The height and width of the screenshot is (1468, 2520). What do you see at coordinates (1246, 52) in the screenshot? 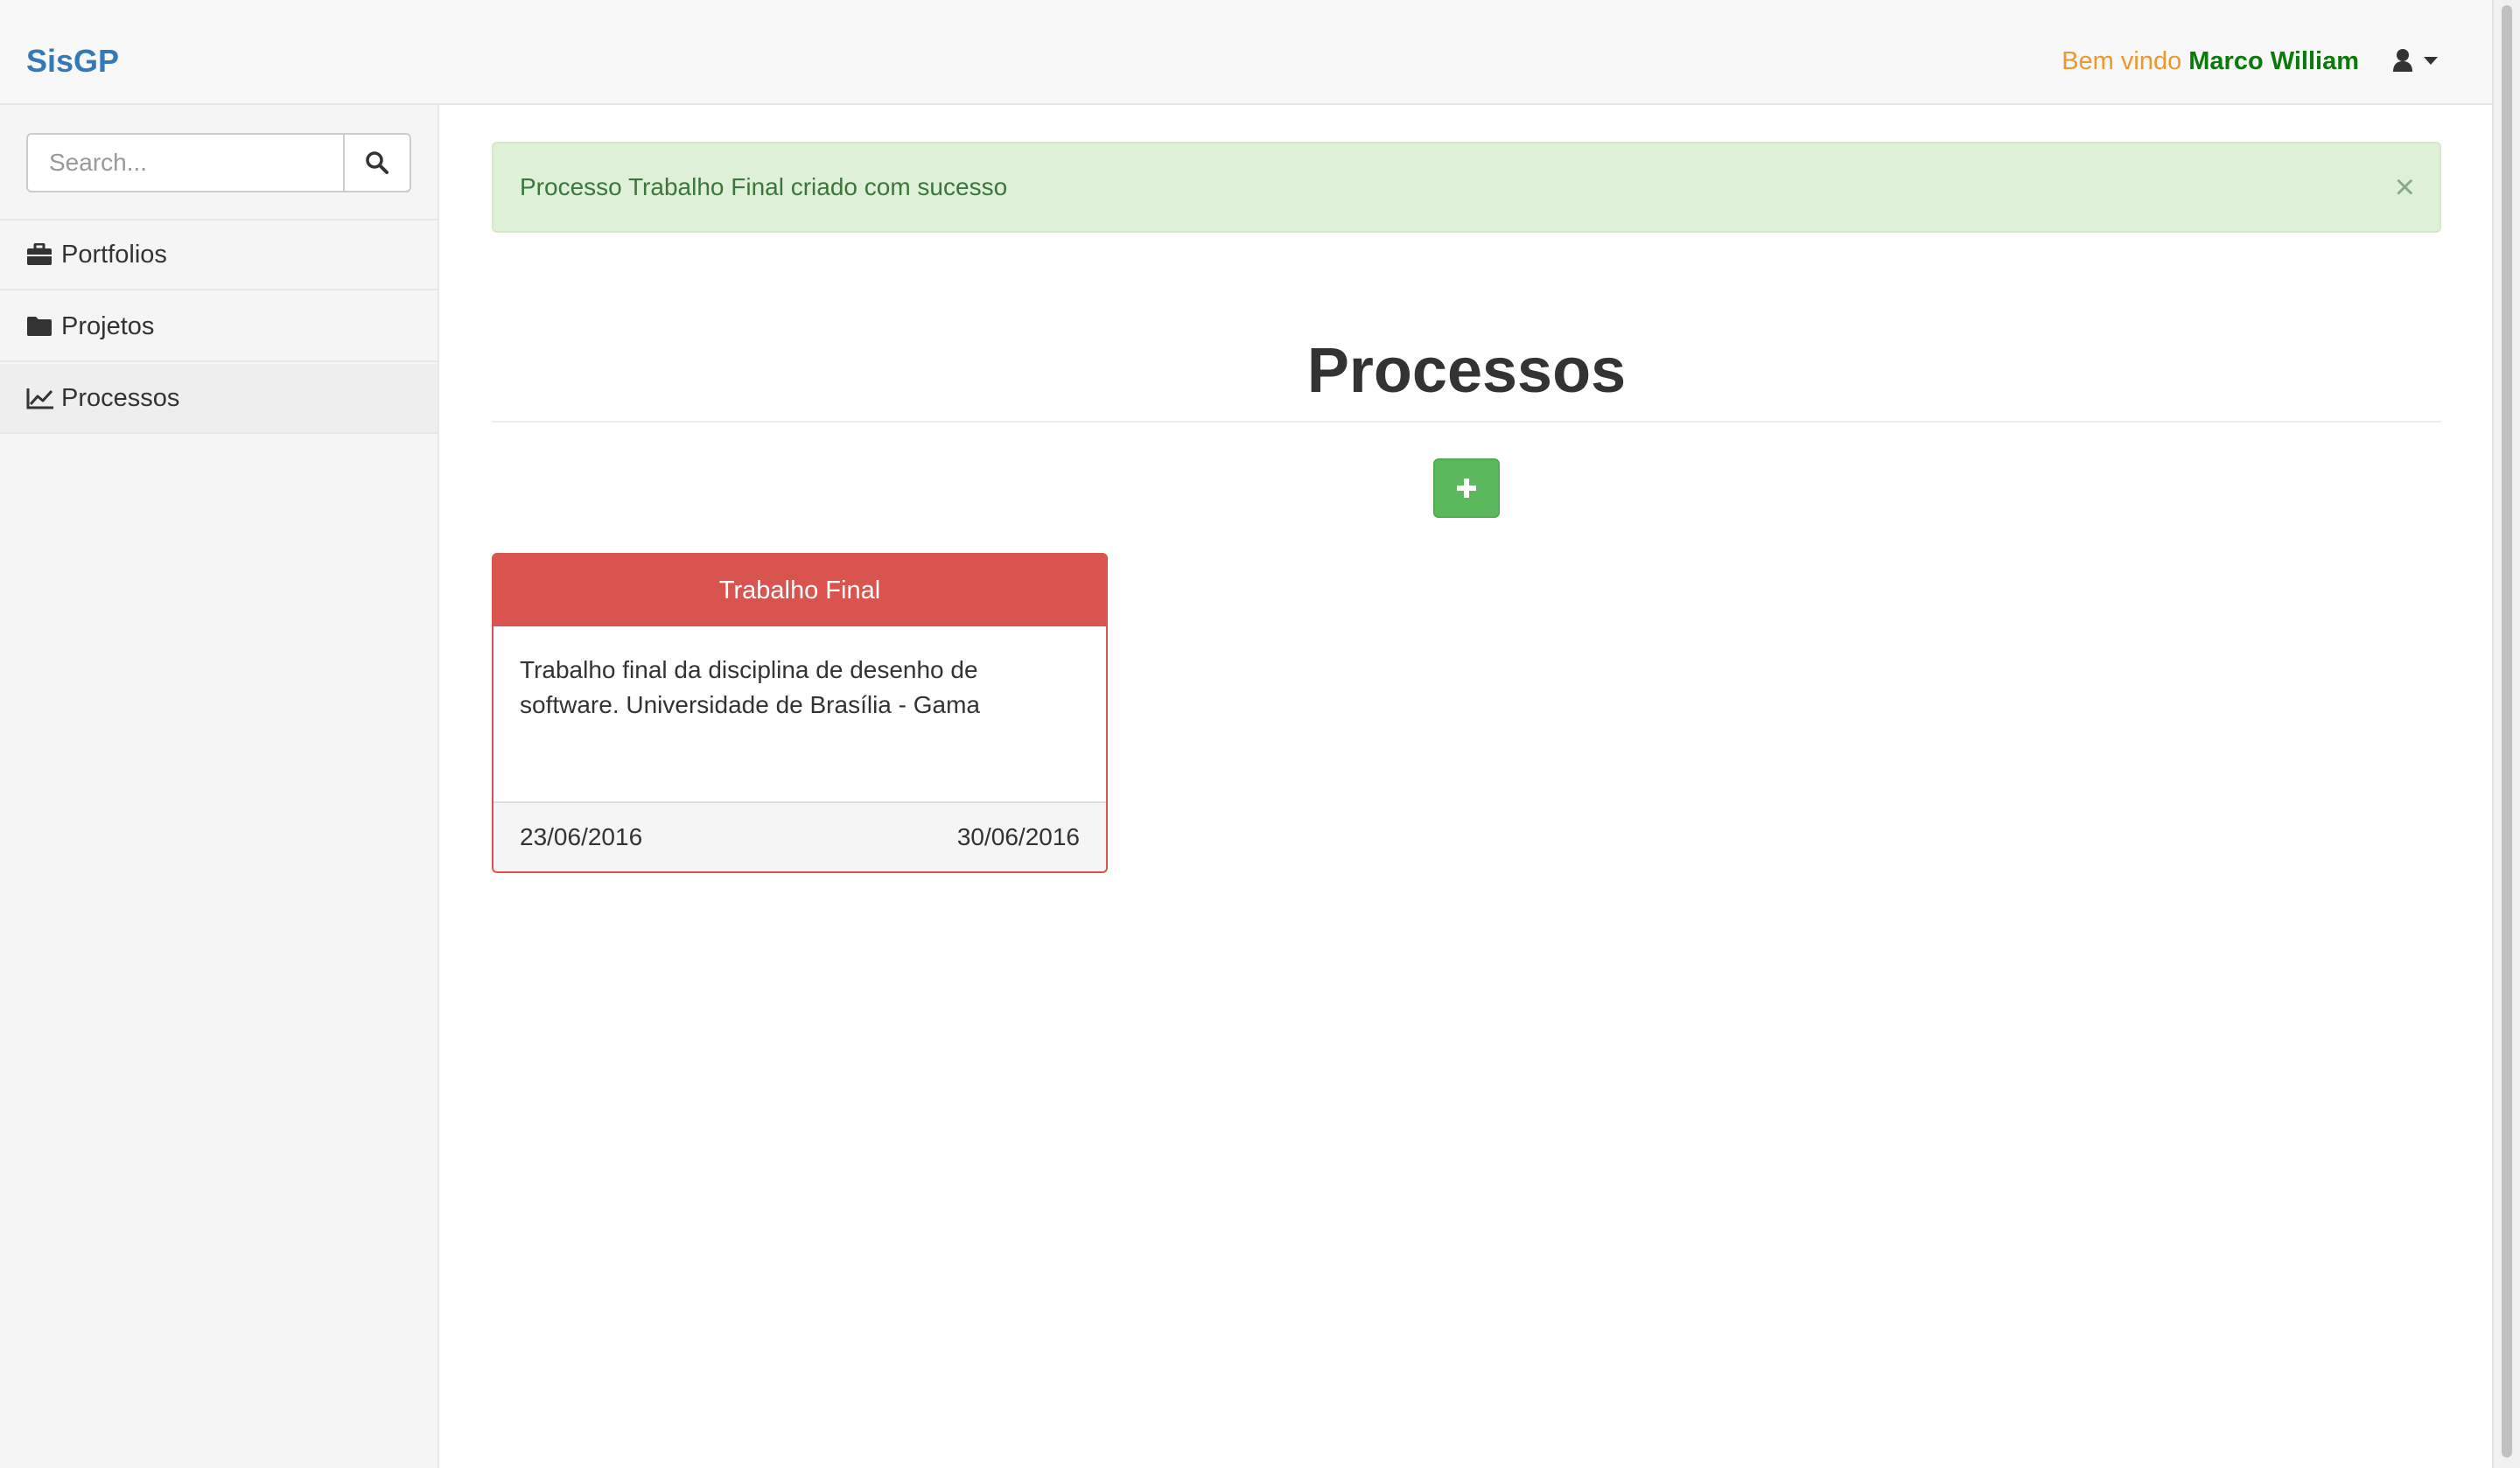
I see `top-navbar: SisGP Bem vindo Marco William` at bounding box center [1246, 52].